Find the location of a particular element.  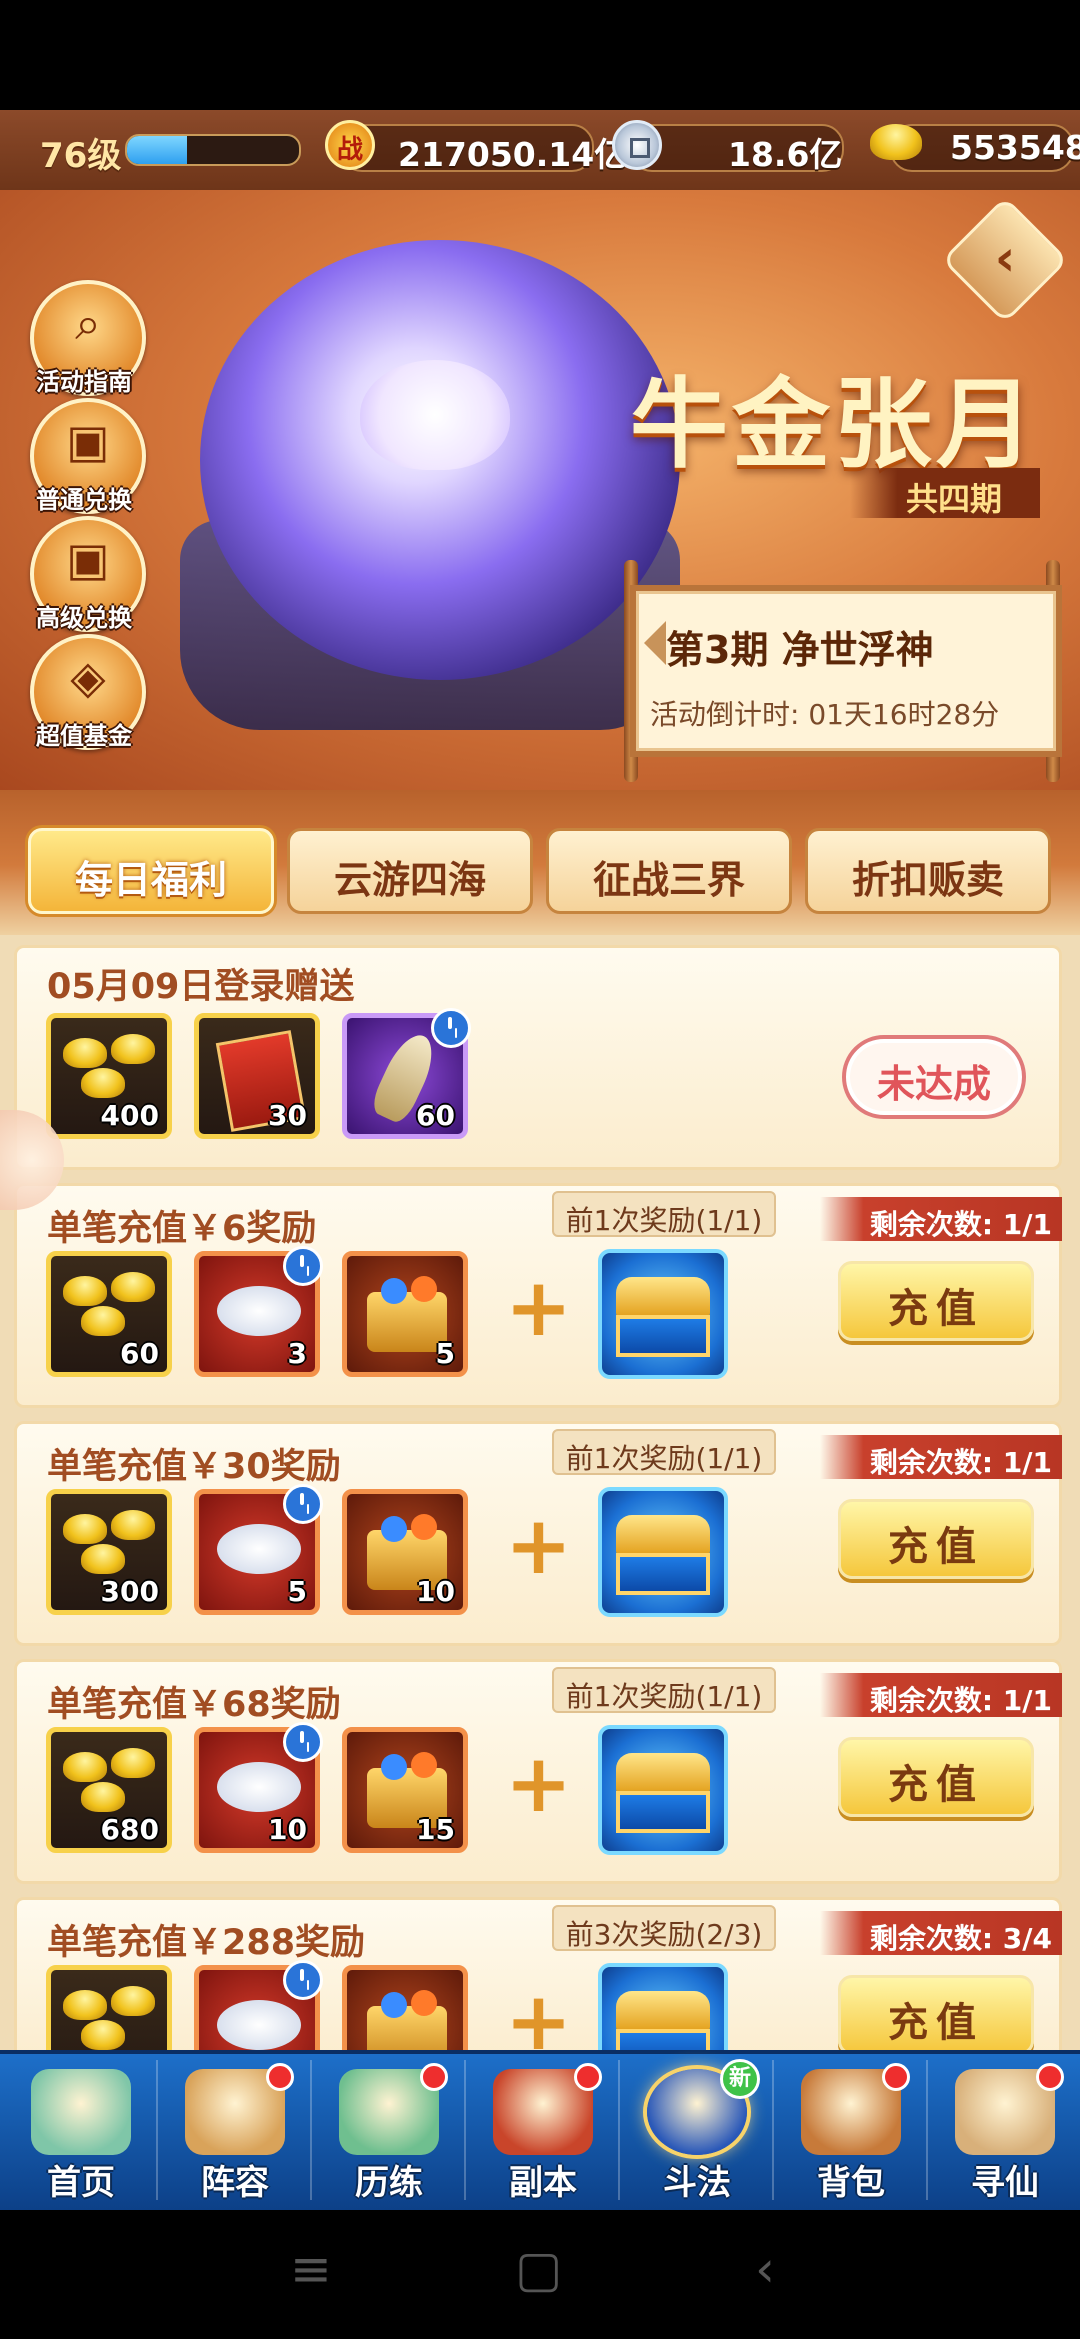

event-title: 牛金张月 is located at coordinates (834, 425).